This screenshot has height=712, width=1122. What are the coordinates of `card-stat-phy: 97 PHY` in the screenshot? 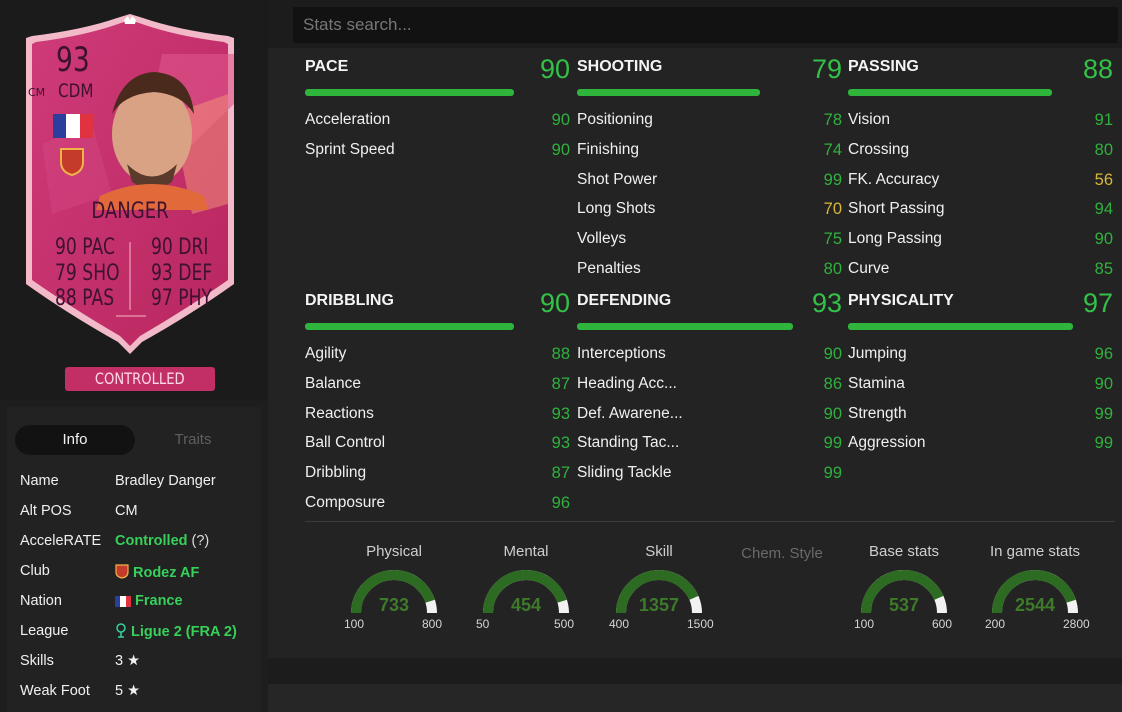 It's located at (182, 298).